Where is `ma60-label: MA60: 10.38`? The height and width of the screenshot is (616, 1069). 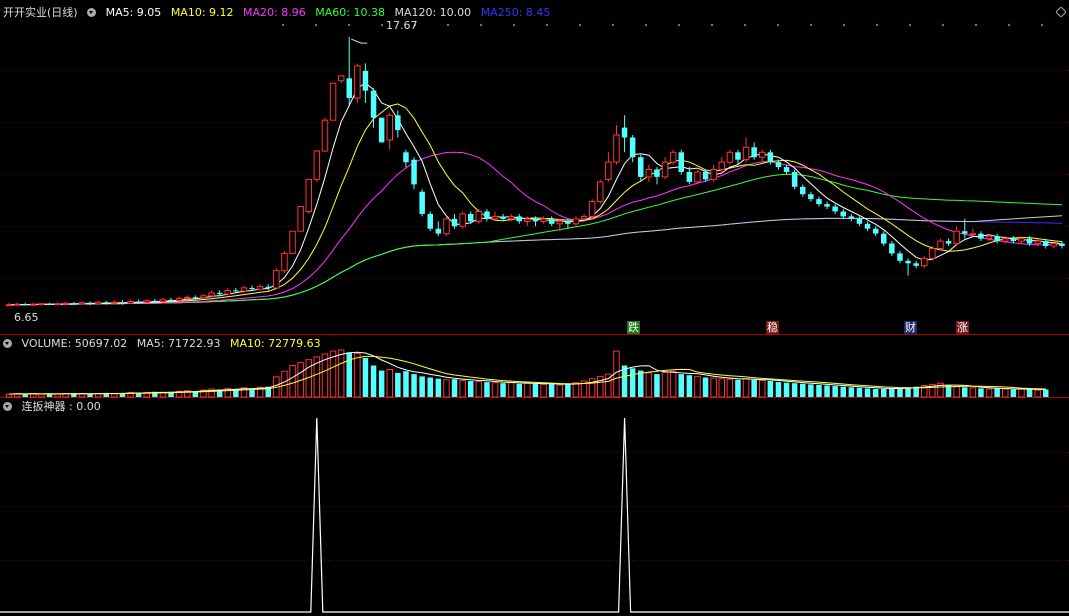
ma60-label: MA60: 10.38 is located at coordinates (350, 12).